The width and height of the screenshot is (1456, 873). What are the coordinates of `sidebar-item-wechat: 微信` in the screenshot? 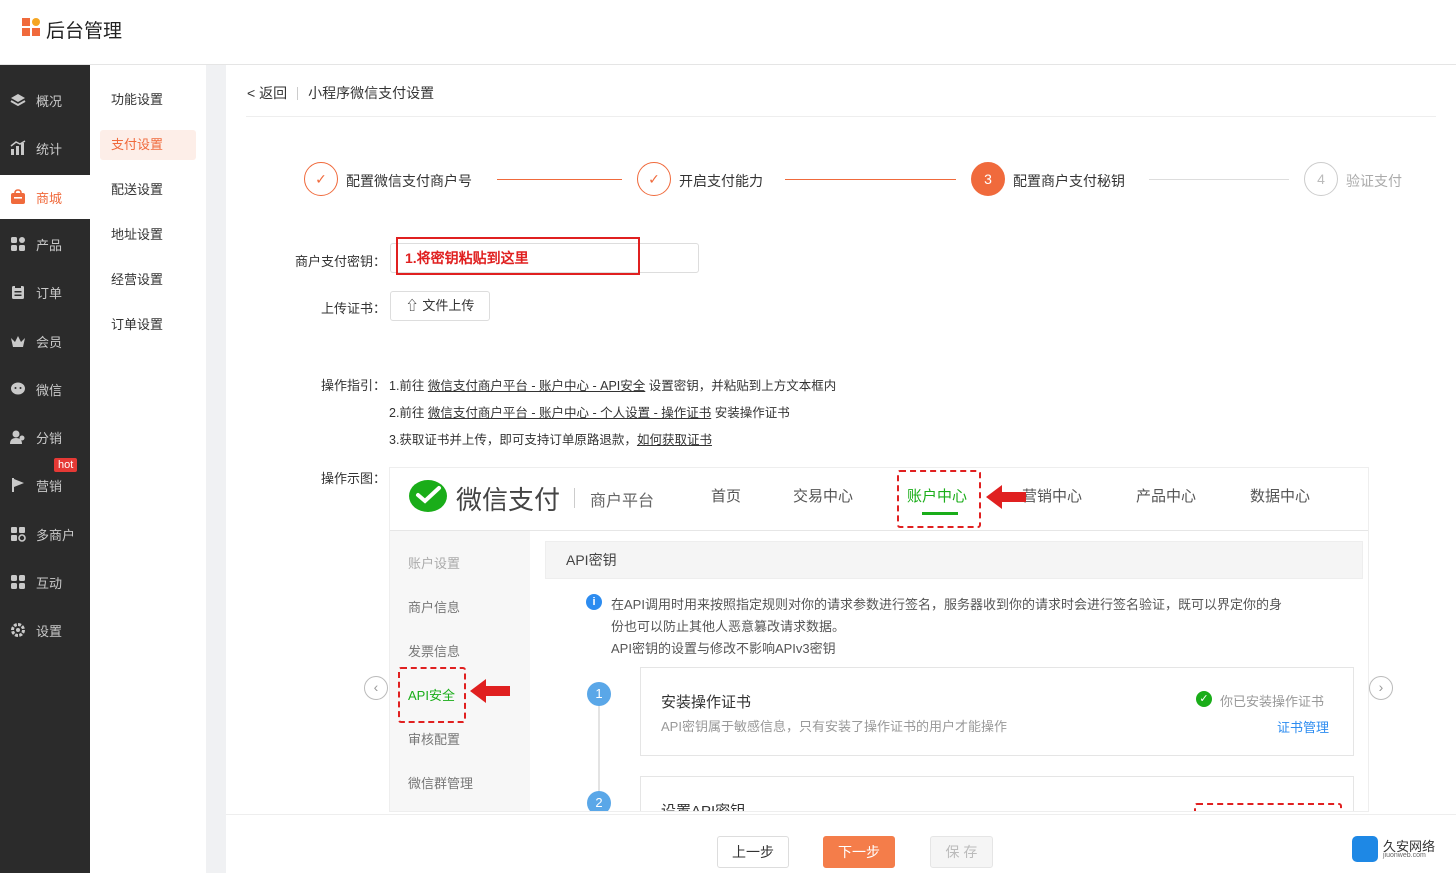 It's located at (45, 389).